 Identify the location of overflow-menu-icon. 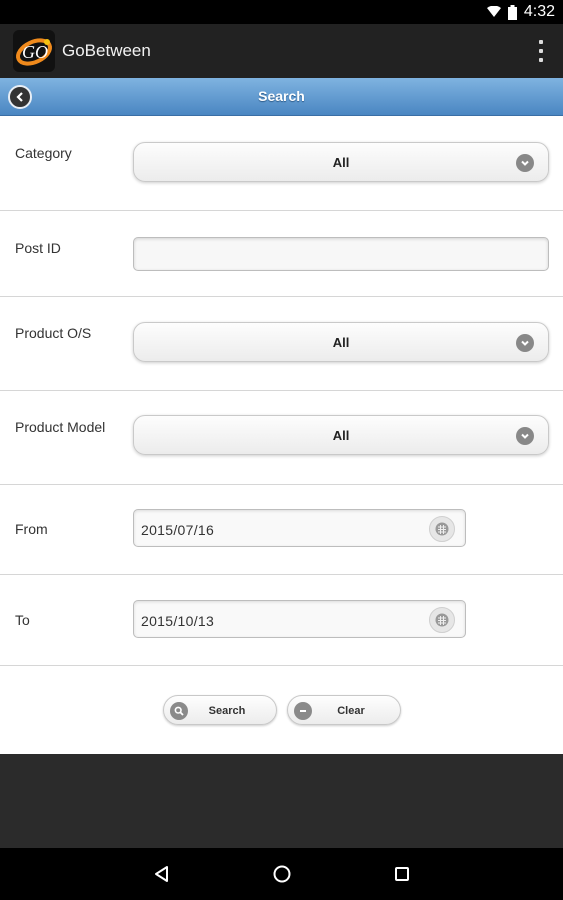
(541, 51).